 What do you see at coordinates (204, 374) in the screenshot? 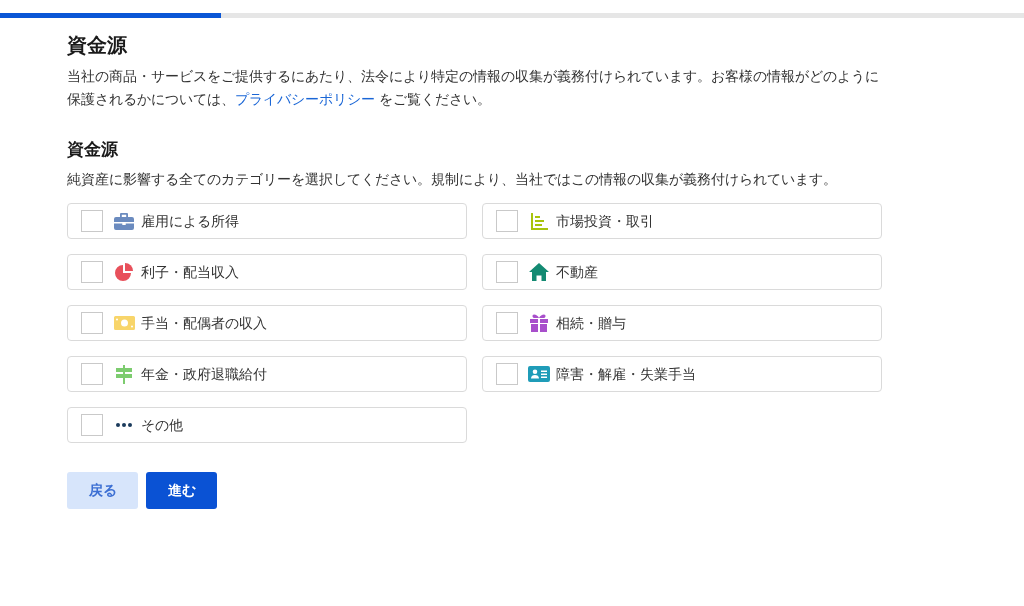
I see `option-label: 年金・政府退職給付` at bounding box center [204, 374].